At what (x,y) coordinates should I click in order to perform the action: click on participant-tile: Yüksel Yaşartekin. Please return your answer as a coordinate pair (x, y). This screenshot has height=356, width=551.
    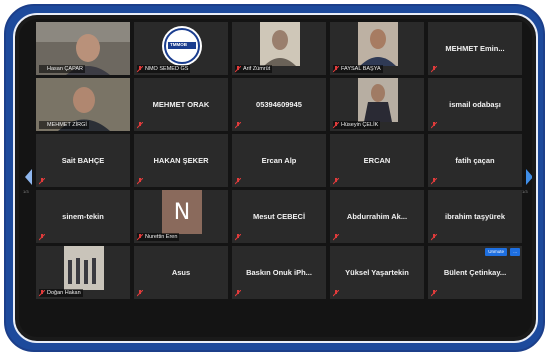
    Looking at the image, I should click on (377, 272).